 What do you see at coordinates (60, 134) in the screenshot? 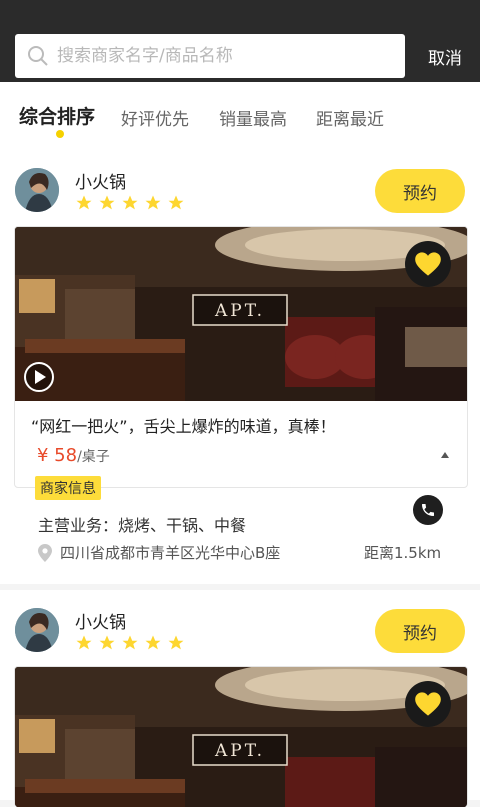
I see `active-tab-indicator` at bounding box center [60, 134].